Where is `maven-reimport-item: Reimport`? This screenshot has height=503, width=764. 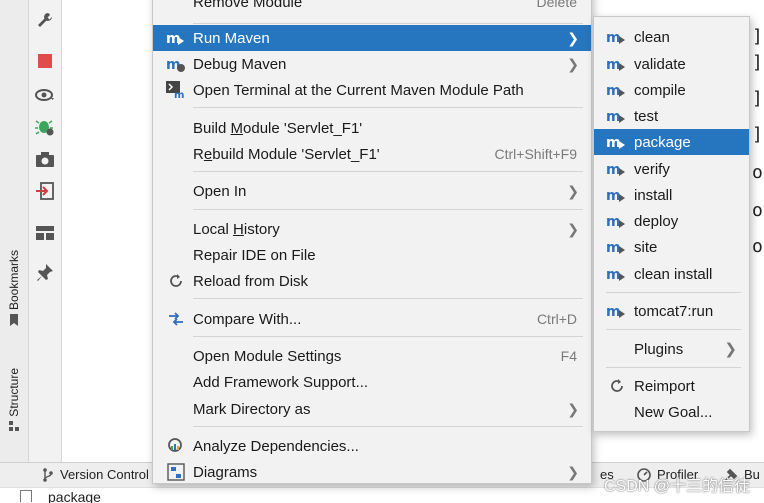
maven-reimport-item: Reimport is located at coordinates (671, 386).